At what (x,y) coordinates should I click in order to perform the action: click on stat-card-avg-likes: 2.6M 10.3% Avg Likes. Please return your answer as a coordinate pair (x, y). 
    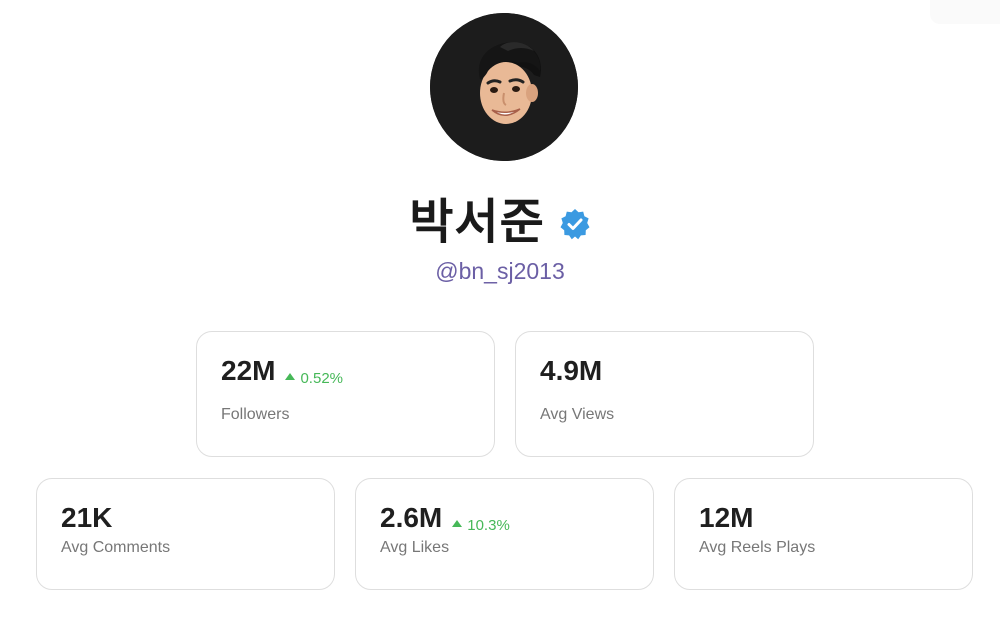
    Looking at the image, I should click on (504, 534).